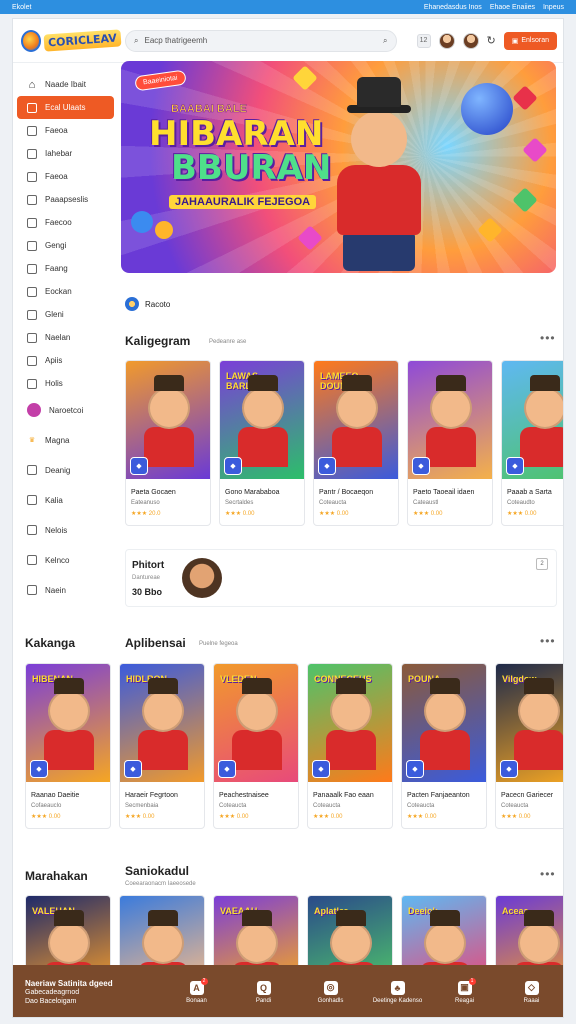 The image size is (576, 1024). I want to click on sidebar-item: ♛ Magna, so click(65, 440).